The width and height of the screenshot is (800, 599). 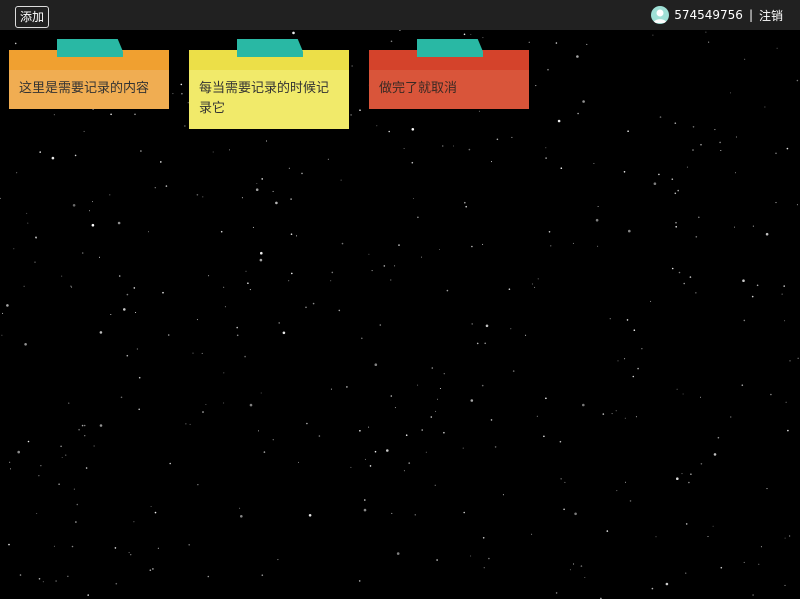 What do you see at coordinates (660, 15) in the screenshot?
I see `avatar` at bounding box center [660, 15].